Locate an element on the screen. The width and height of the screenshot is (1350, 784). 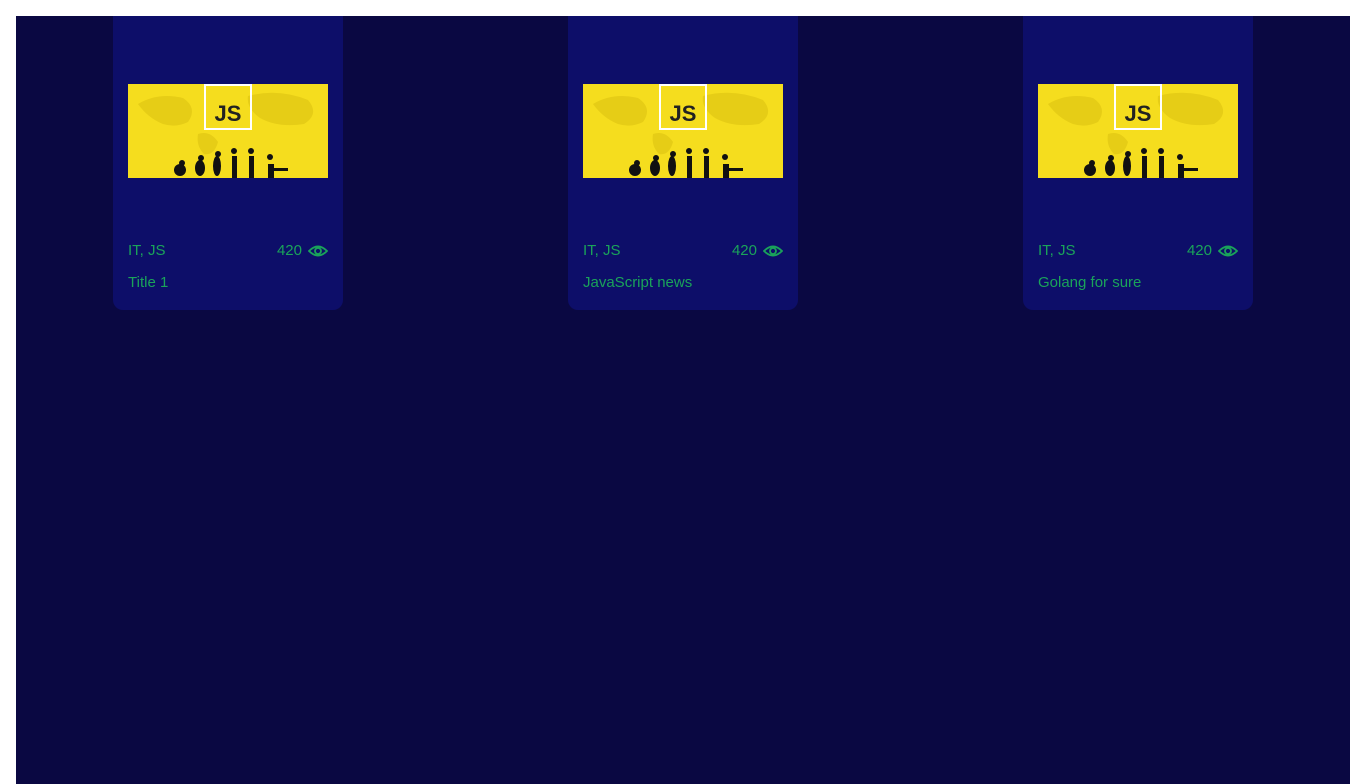
article-title: Title 1 is located at coordinates (148, 282).